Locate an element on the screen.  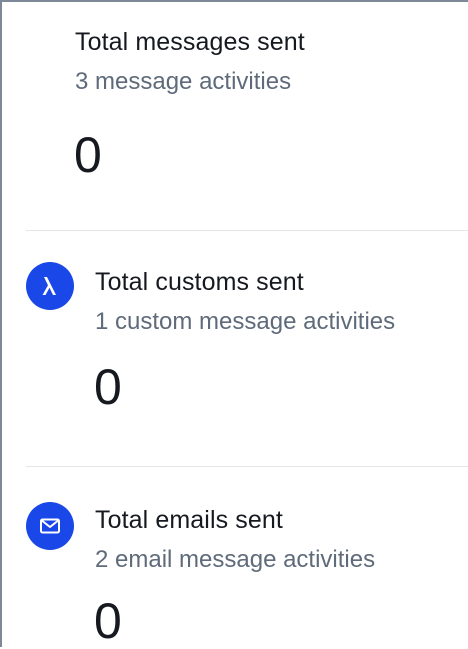
messages-value: 0 is located at coordinates (88, 155).